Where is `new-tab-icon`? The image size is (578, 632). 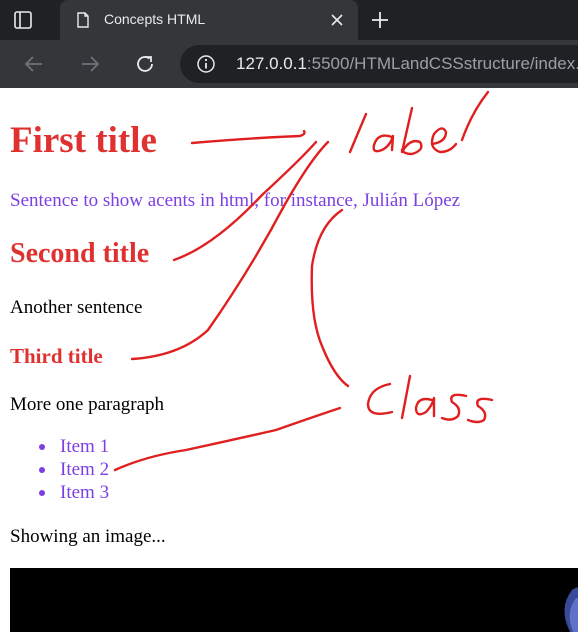 new-tab-icon is located at coordinates (380, 20).